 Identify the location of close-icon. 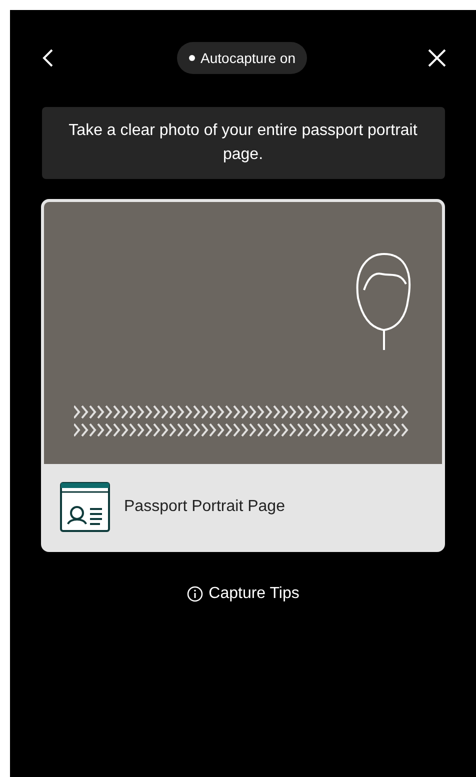
(437, 58).